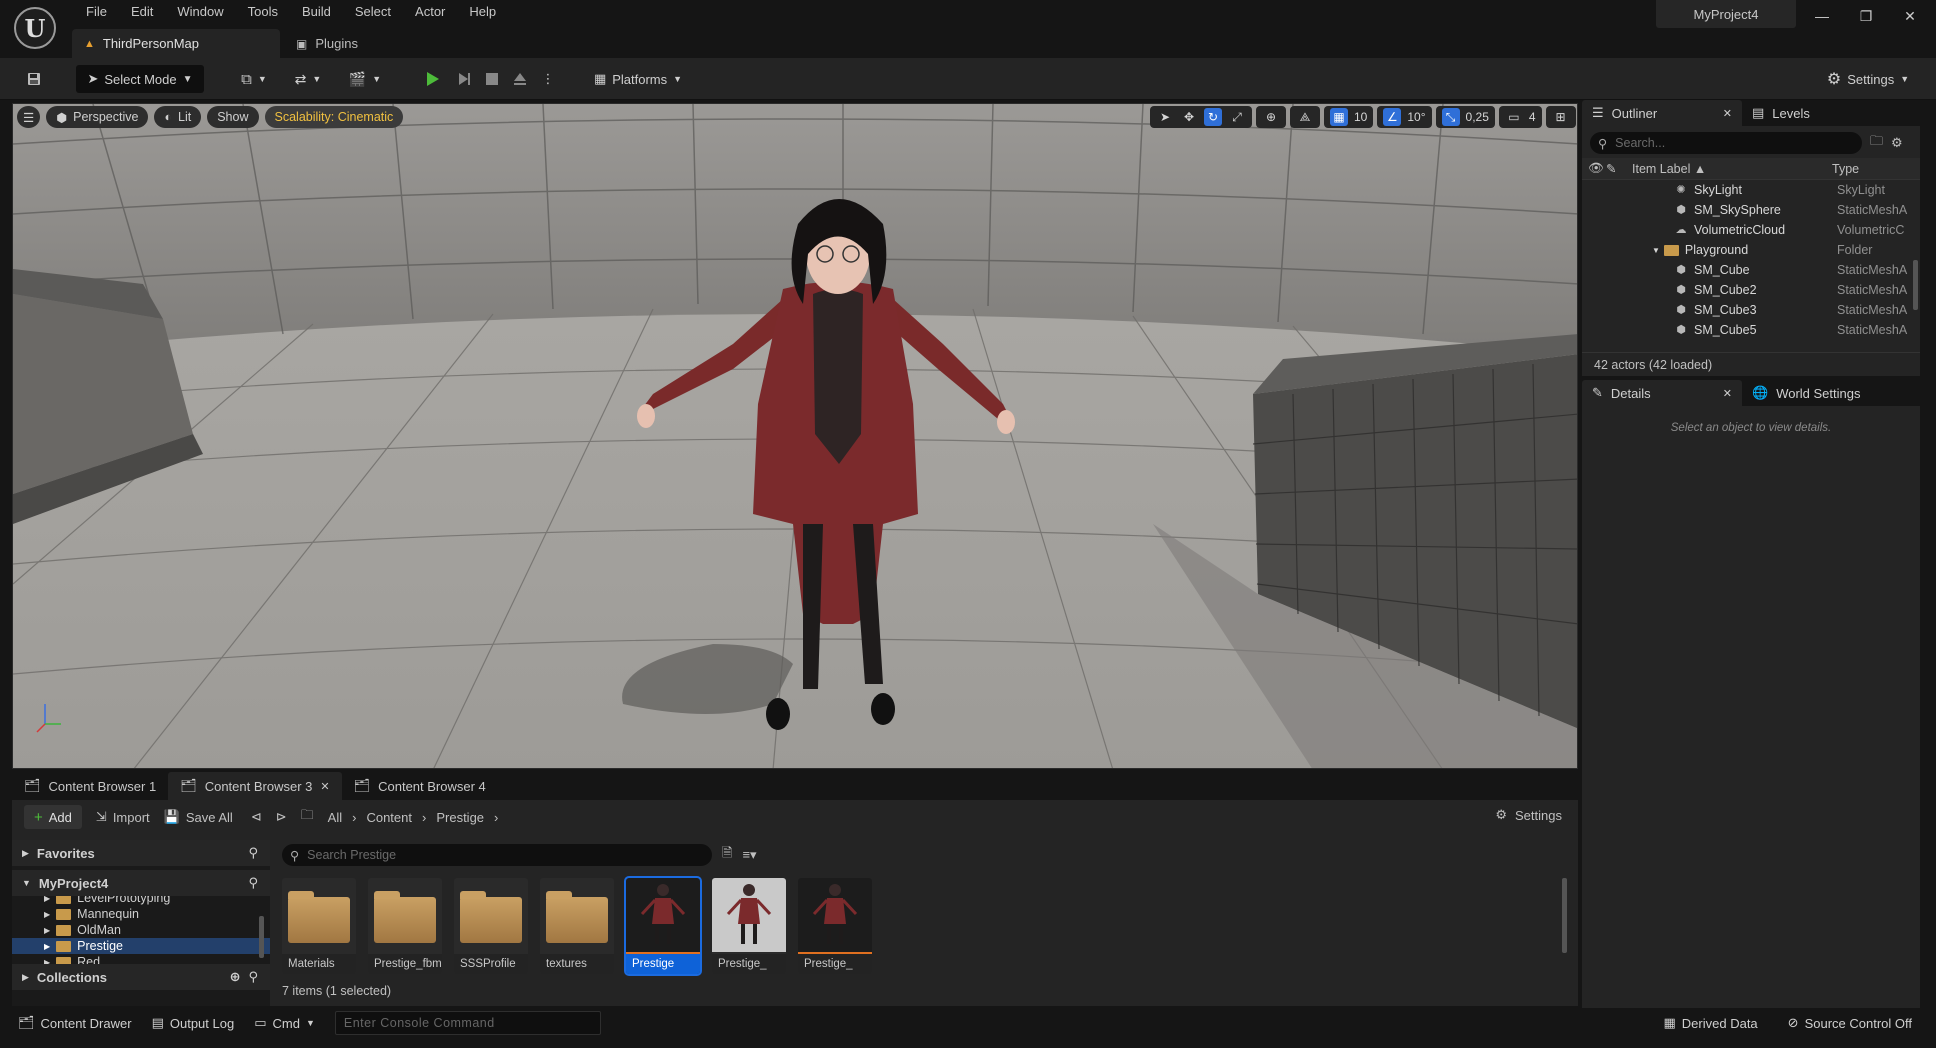  What do you see at coordinates (233, 117) in the screenshot?
I see `show-button: Show` at bounding box center [233, 117].